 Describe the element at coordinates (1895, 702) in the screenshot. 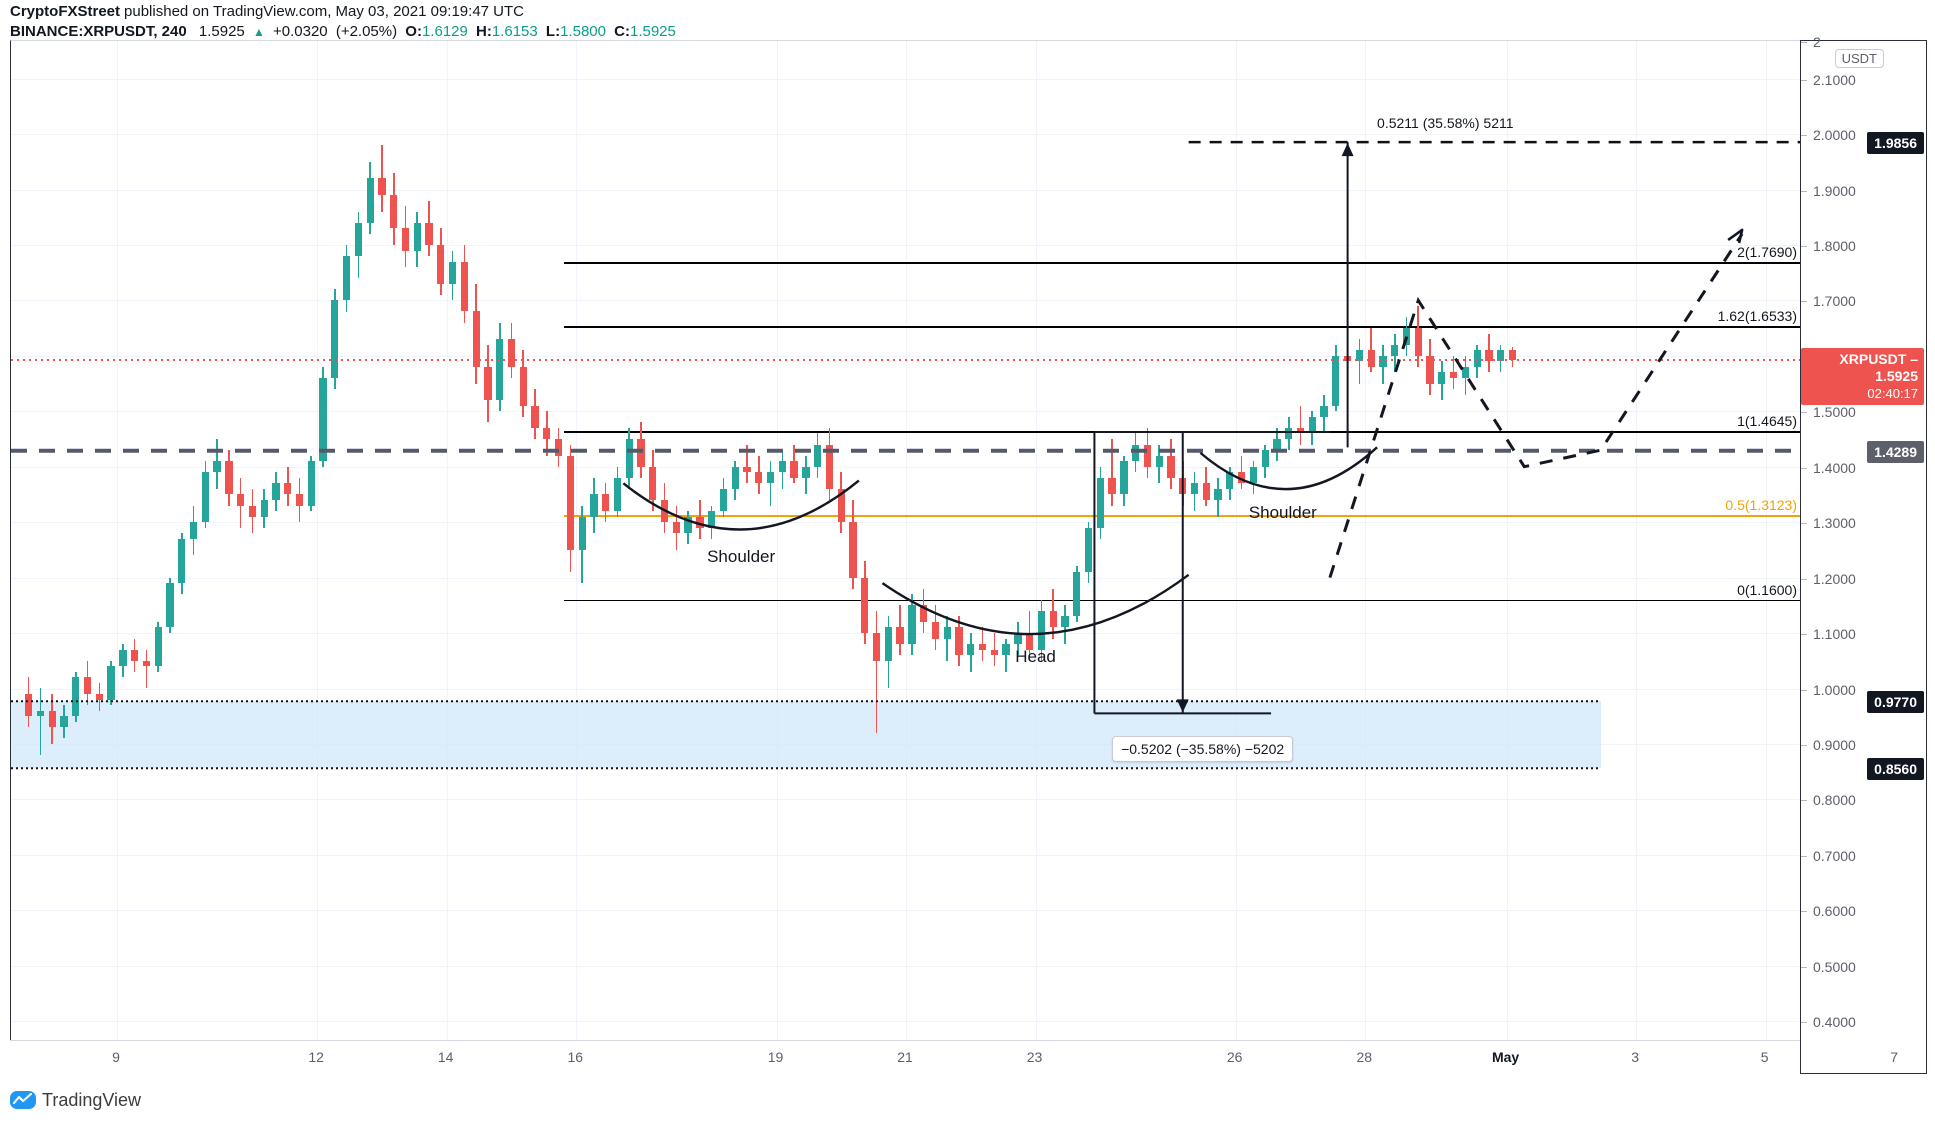

I see `price-level-tag: 0.9770` at that location.